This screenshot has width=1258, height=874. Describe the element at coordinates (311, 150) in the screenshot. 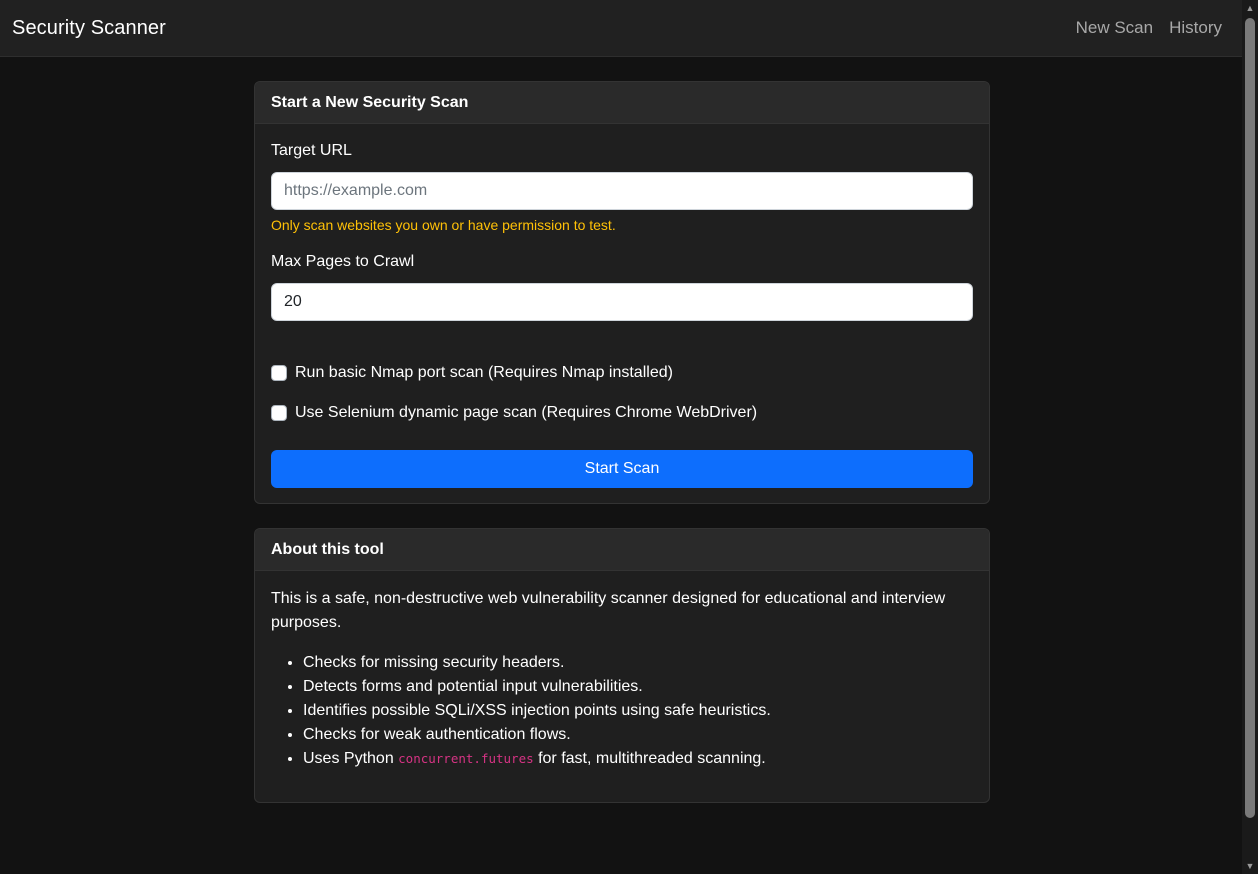

I see `target-url-label: Target URL` at that location.